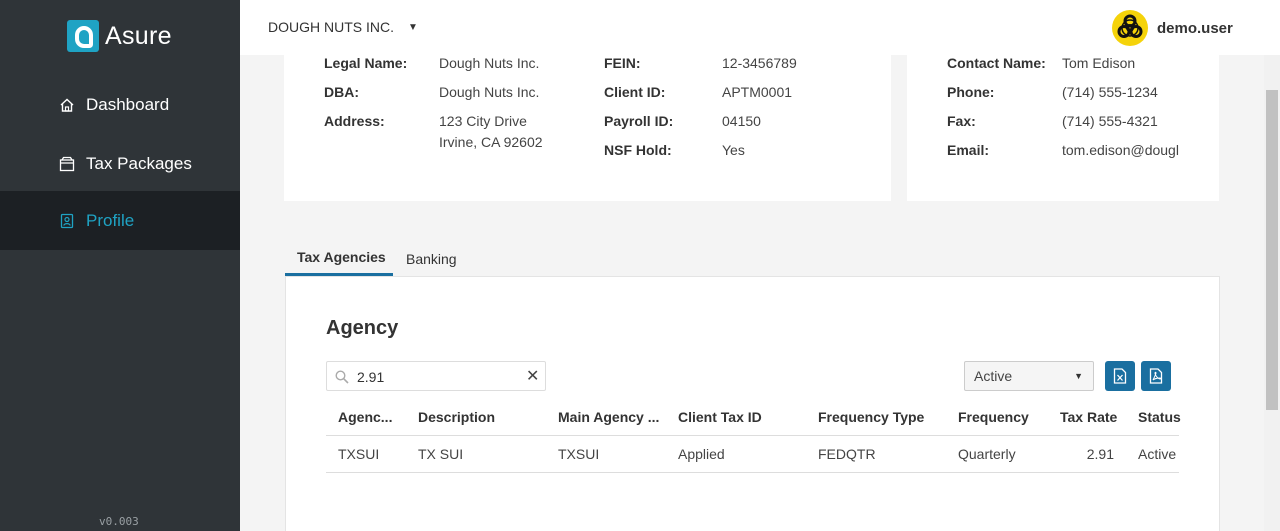 This screenshot has height=531, width=1280. Describe the element at coordinates (1159, 417) in the screenshot. I see `column-header-status: Status` at that location.